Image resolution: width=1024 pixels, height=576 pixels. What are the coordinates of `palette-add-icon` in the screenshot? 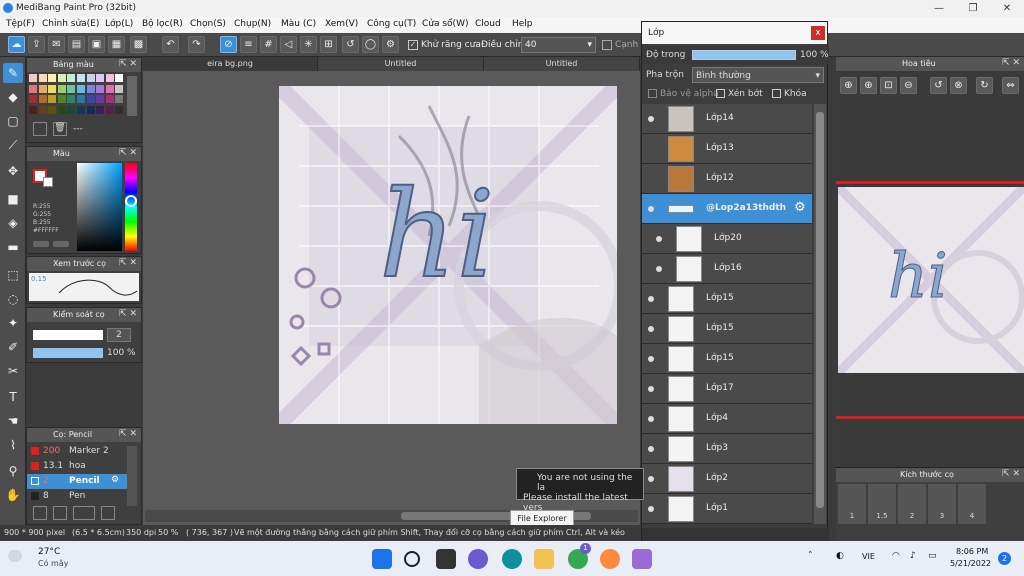 It's located at (40, 129).